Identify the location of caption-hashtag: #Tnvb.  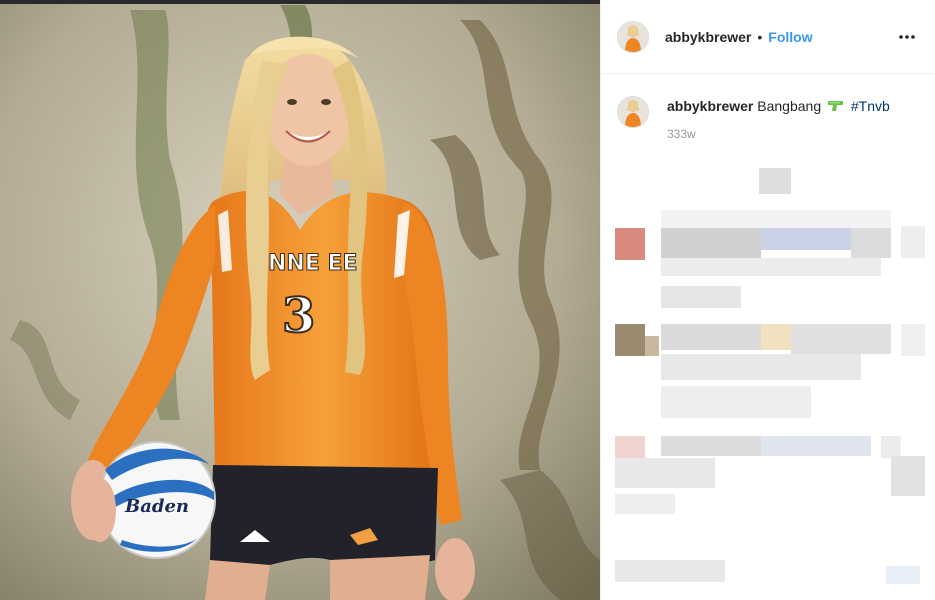
(870, 106).